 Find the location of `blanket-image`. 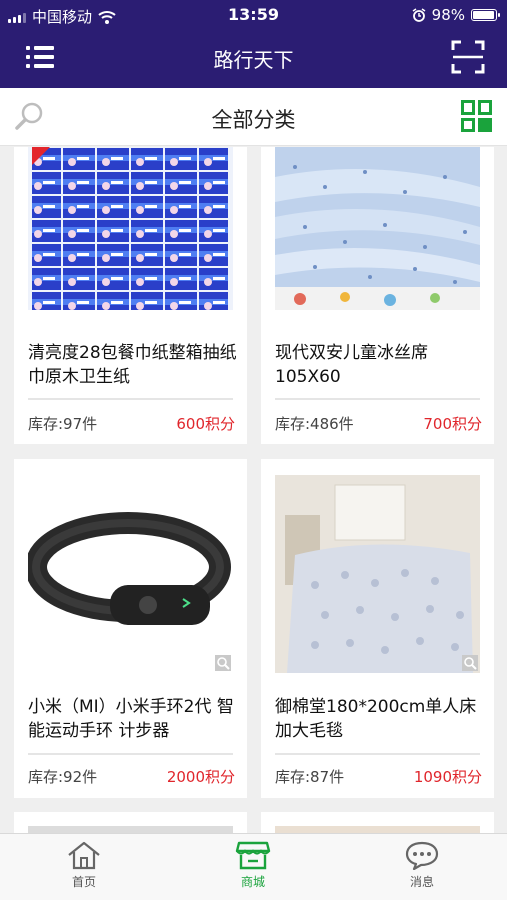

blanket-image is located at coordinates (377, 574).